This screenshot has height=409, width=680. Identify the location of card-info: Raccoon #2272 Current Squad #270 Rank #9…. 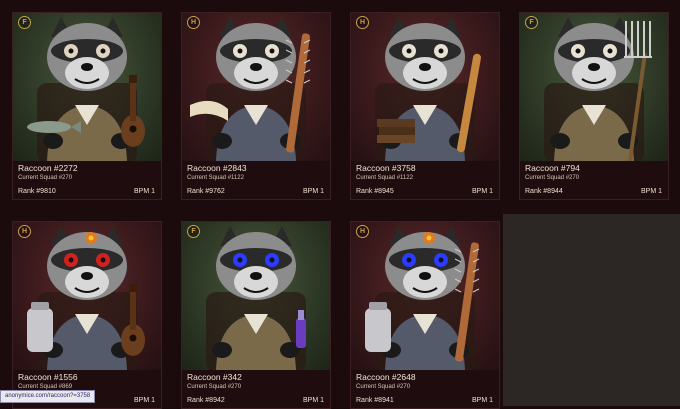
(87, 180).